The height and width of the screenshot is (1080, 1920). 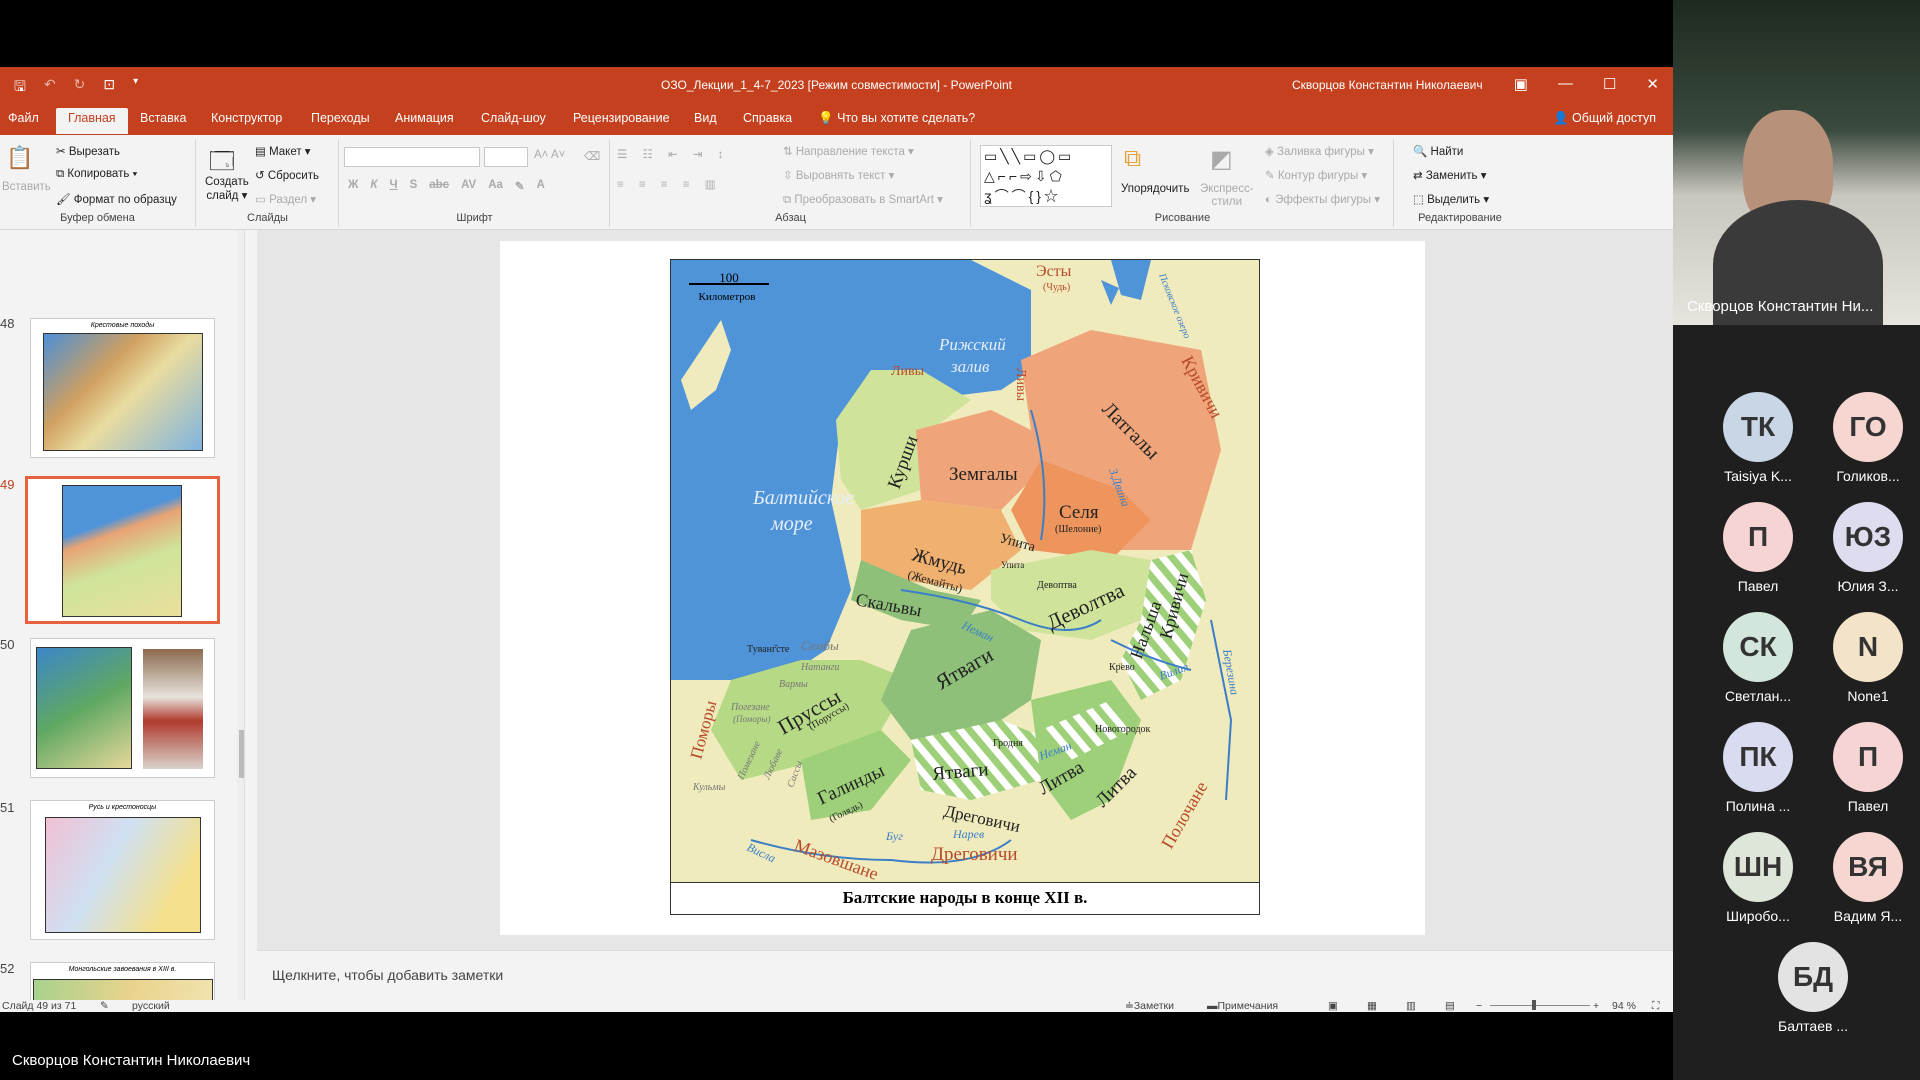 I want to click on layout-button: ▤ Макет ▾, so click(x=283, y=151).